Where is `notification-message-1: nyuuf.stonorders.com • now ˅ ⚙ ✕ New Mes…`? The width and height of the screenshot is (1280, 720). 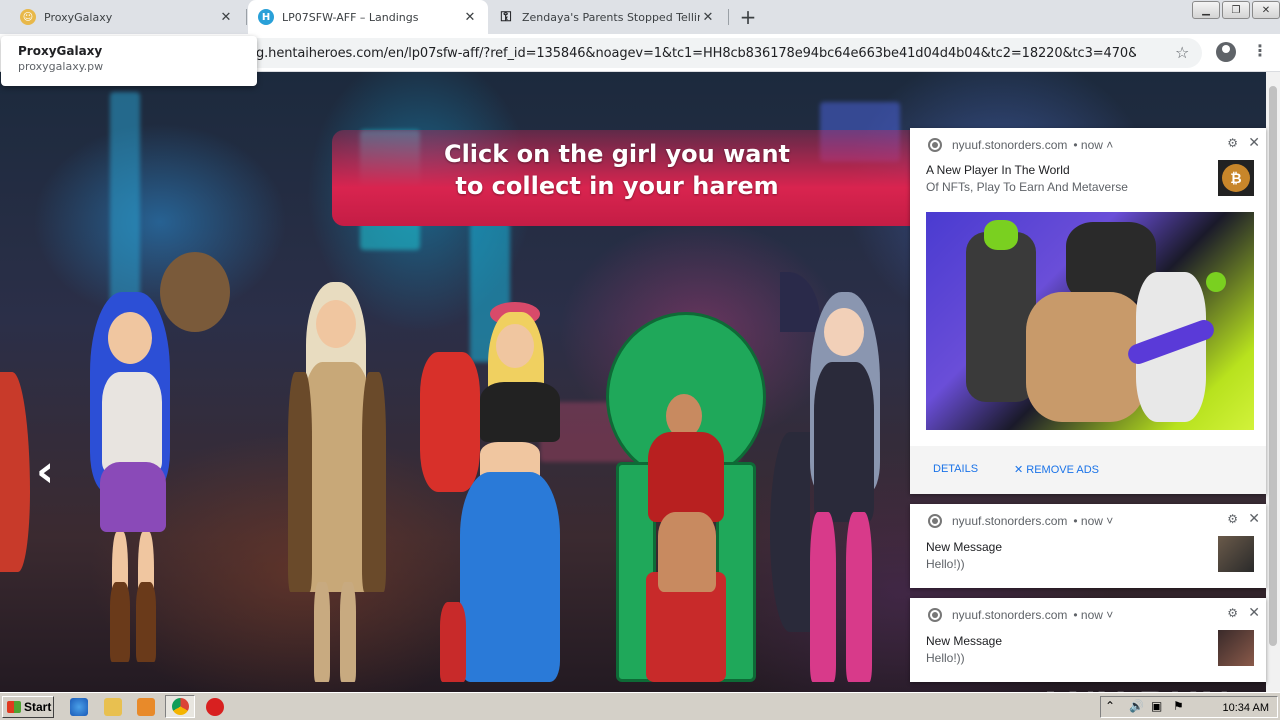
notification-message-1: nyuuf.stonorders.com • now ˅ ⚙ ✕ New Mes… is located at coordinates (1088, 546).